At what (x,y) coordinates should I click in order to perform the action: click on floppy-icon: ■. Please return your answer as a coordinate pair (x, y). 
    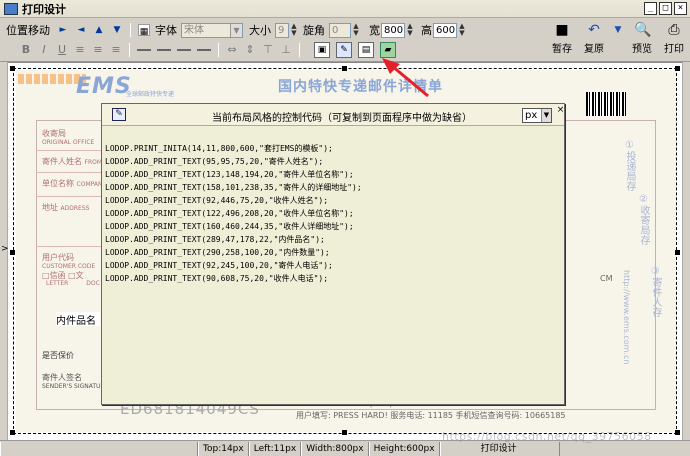
    Looking at the image, I should click on (562, 30).